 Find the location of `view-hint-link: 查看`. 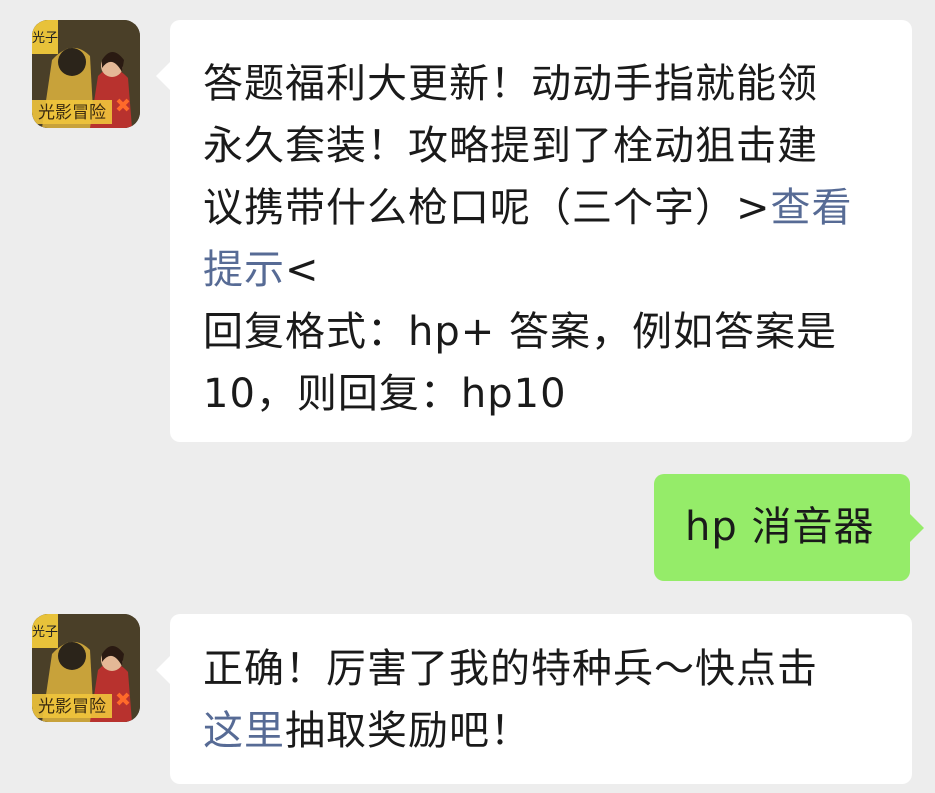

view-hint-link: 查看 is located at coordinates (812, 208).